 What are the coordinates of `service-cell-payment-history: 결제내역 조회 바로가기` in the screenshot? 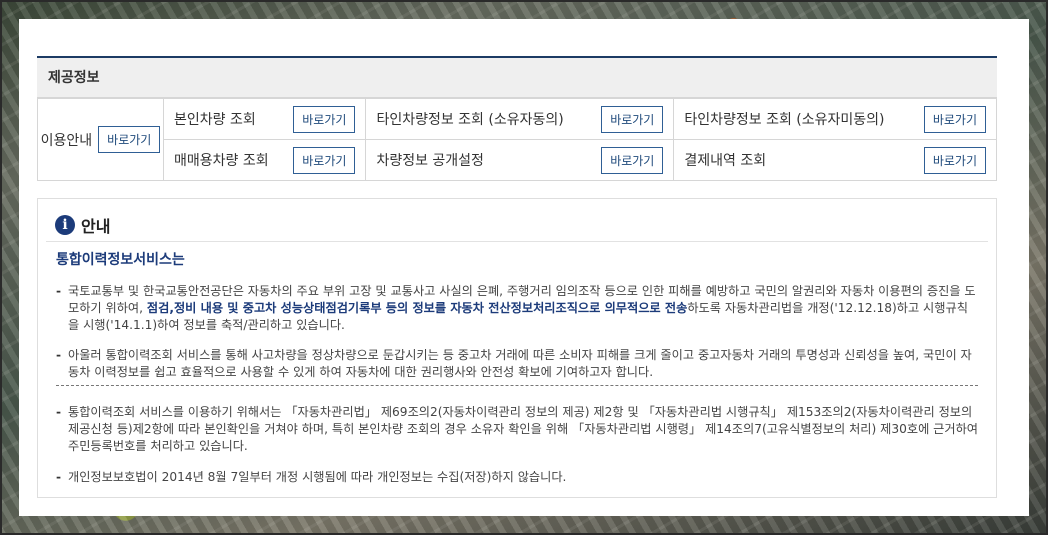 It's located at (835, 160).